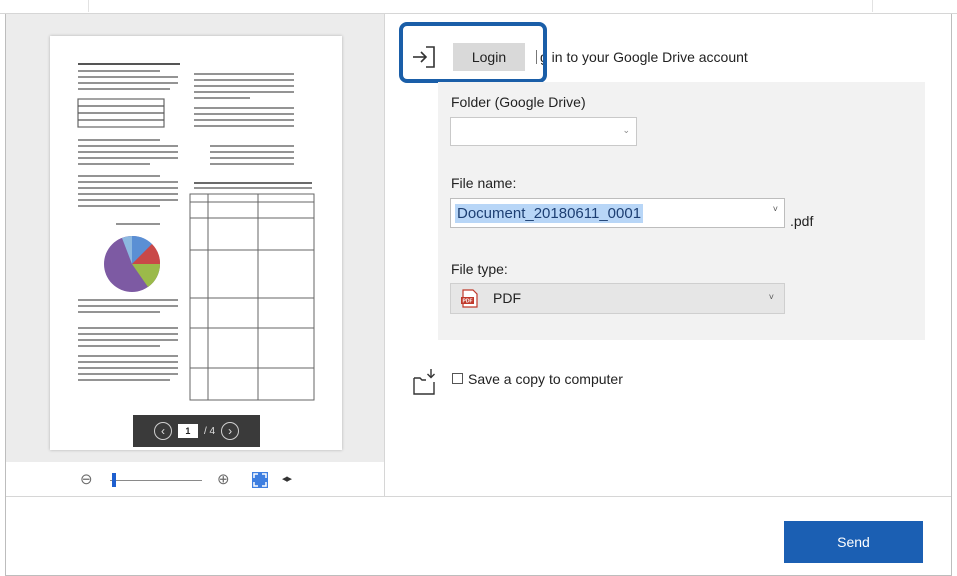  I want to click on fit-page-icon, so click(260, 480).